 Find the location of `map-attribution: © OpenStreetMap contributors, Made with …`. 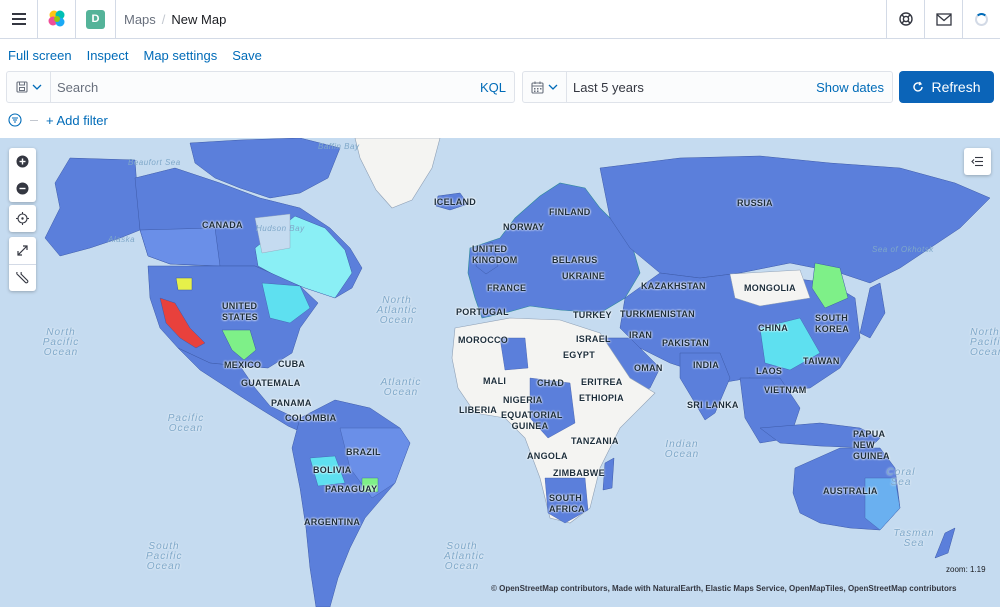

map-attribution: © OpenStreetMap contributors, Made with … is located at coordinates (723, 588).